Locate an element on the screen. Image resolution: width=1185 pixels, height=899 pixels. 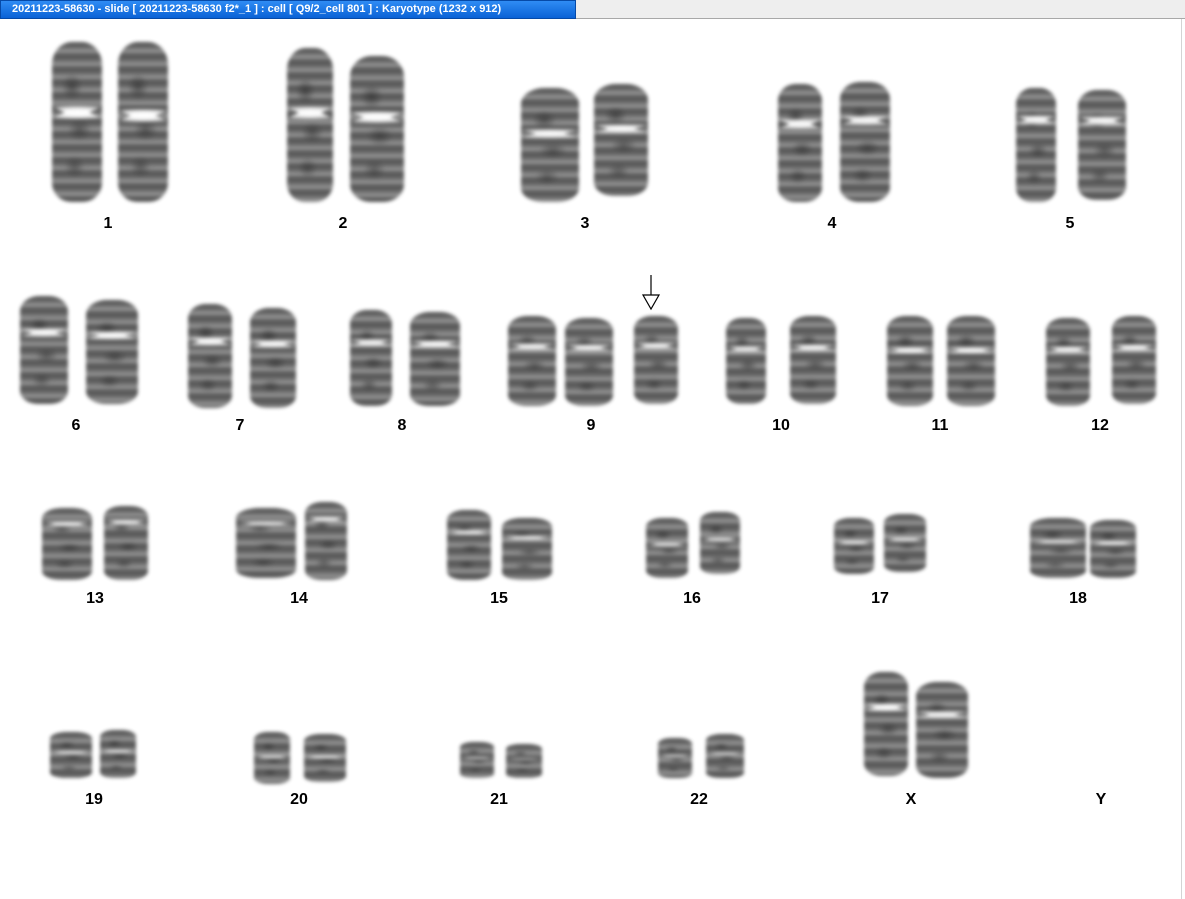
chromosome-label-19: 19 is located at coordinates (94, 799).